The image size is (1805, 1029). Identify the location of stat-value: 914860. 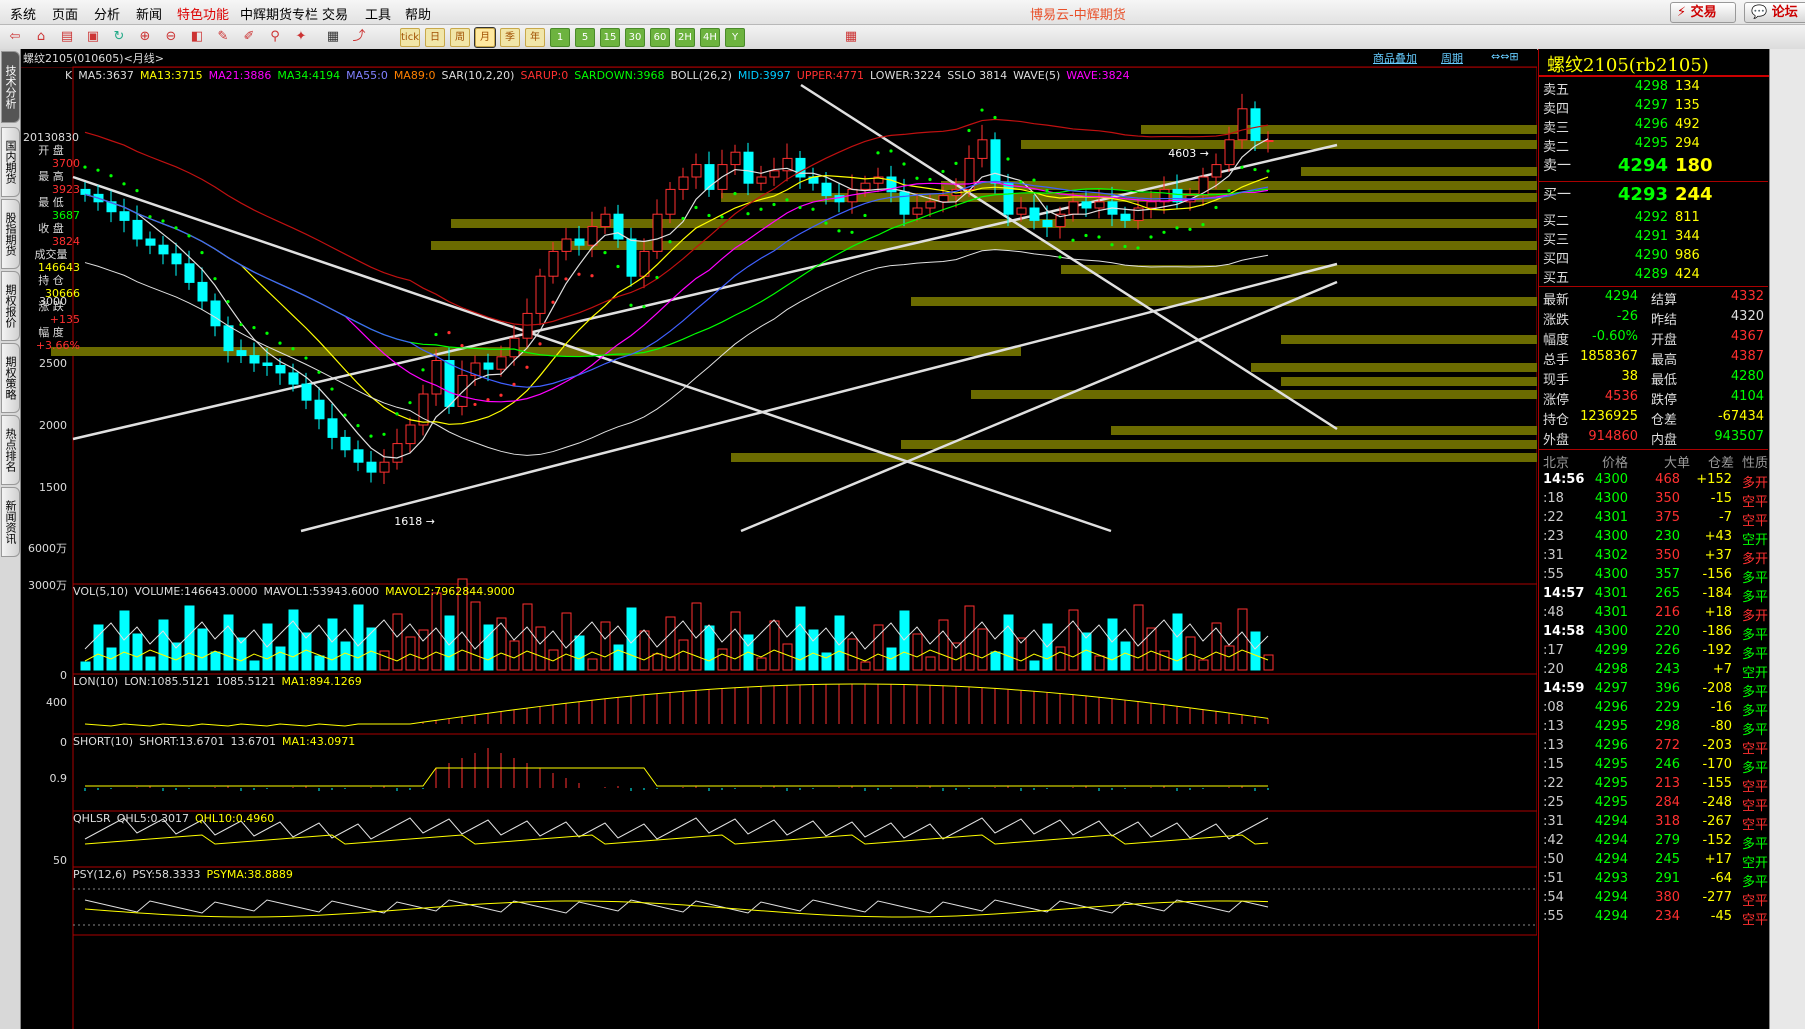
(1613, 436).